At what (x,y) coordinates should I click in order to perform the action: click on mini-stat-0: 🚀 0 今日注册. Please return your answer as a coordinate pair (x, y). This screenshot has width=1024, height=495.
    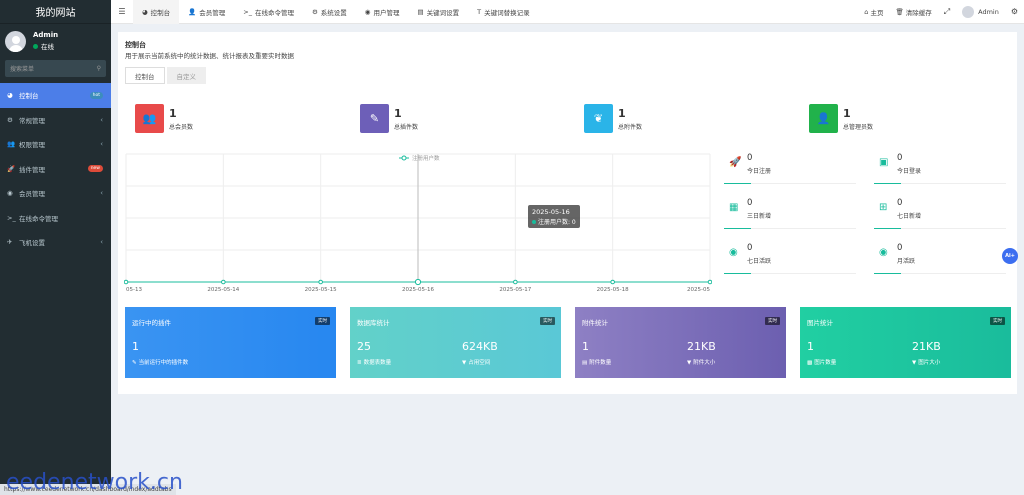
    Looking at the image, I should click on (790, 168).